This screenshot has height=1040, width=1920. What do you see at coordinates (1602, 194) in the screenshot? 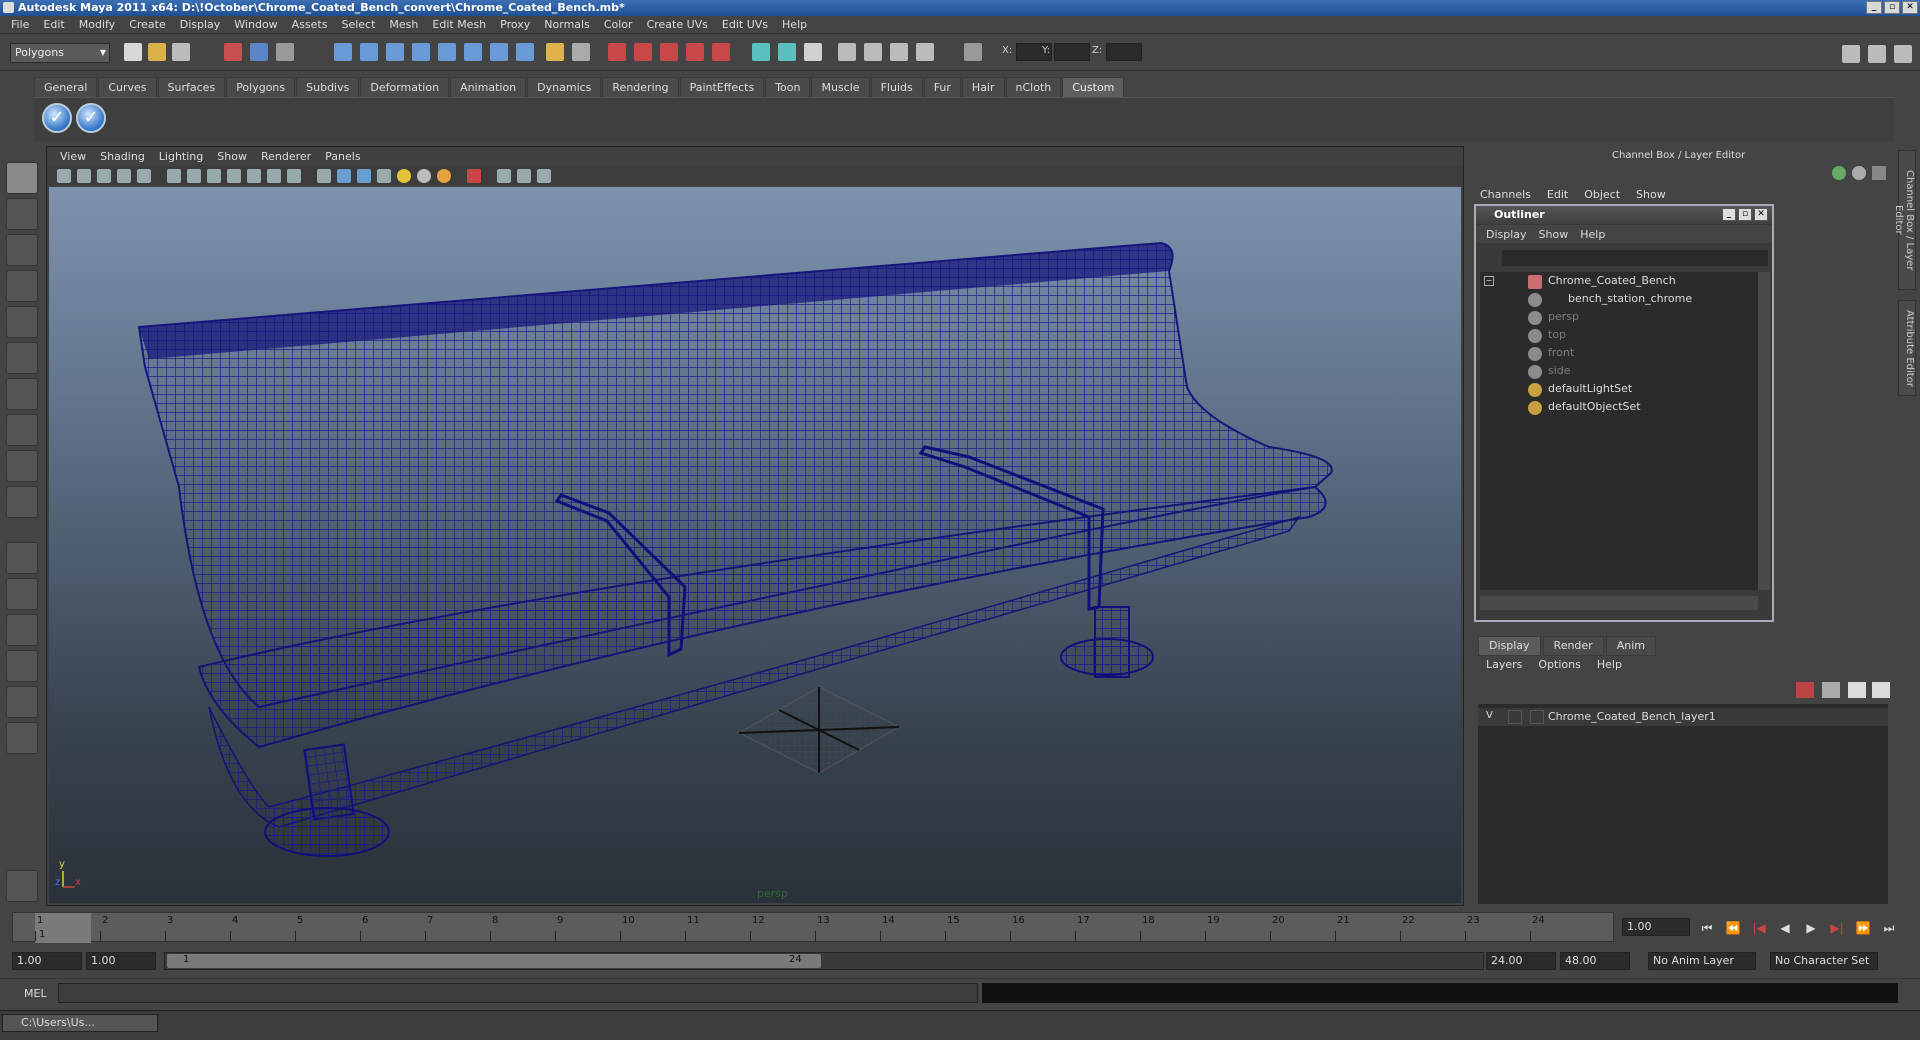
I see `cb-object-menu: Object` at bounding box center [1602, 194].